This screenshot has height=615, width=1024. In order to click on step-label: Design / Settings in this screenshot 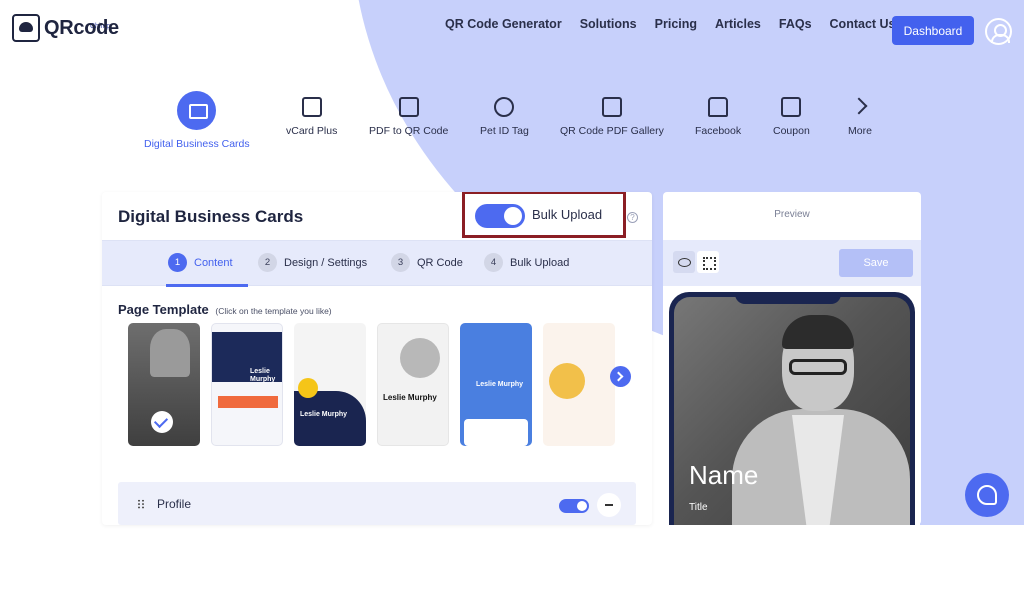, I will do `click(326, 262)`.